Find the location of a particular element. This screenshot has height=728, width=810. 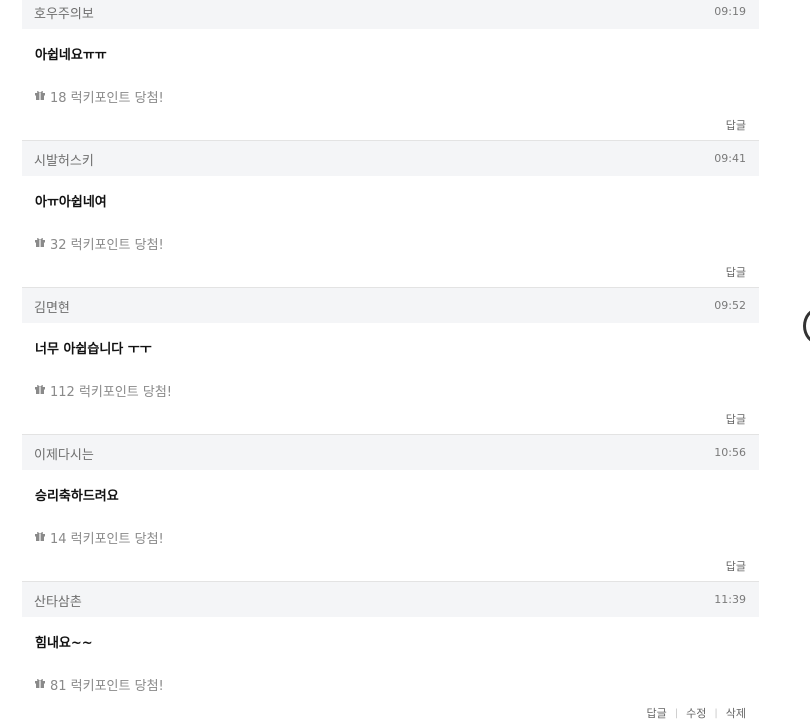

comment-text: 힘내요~~ is located at coordinates (64, 643).